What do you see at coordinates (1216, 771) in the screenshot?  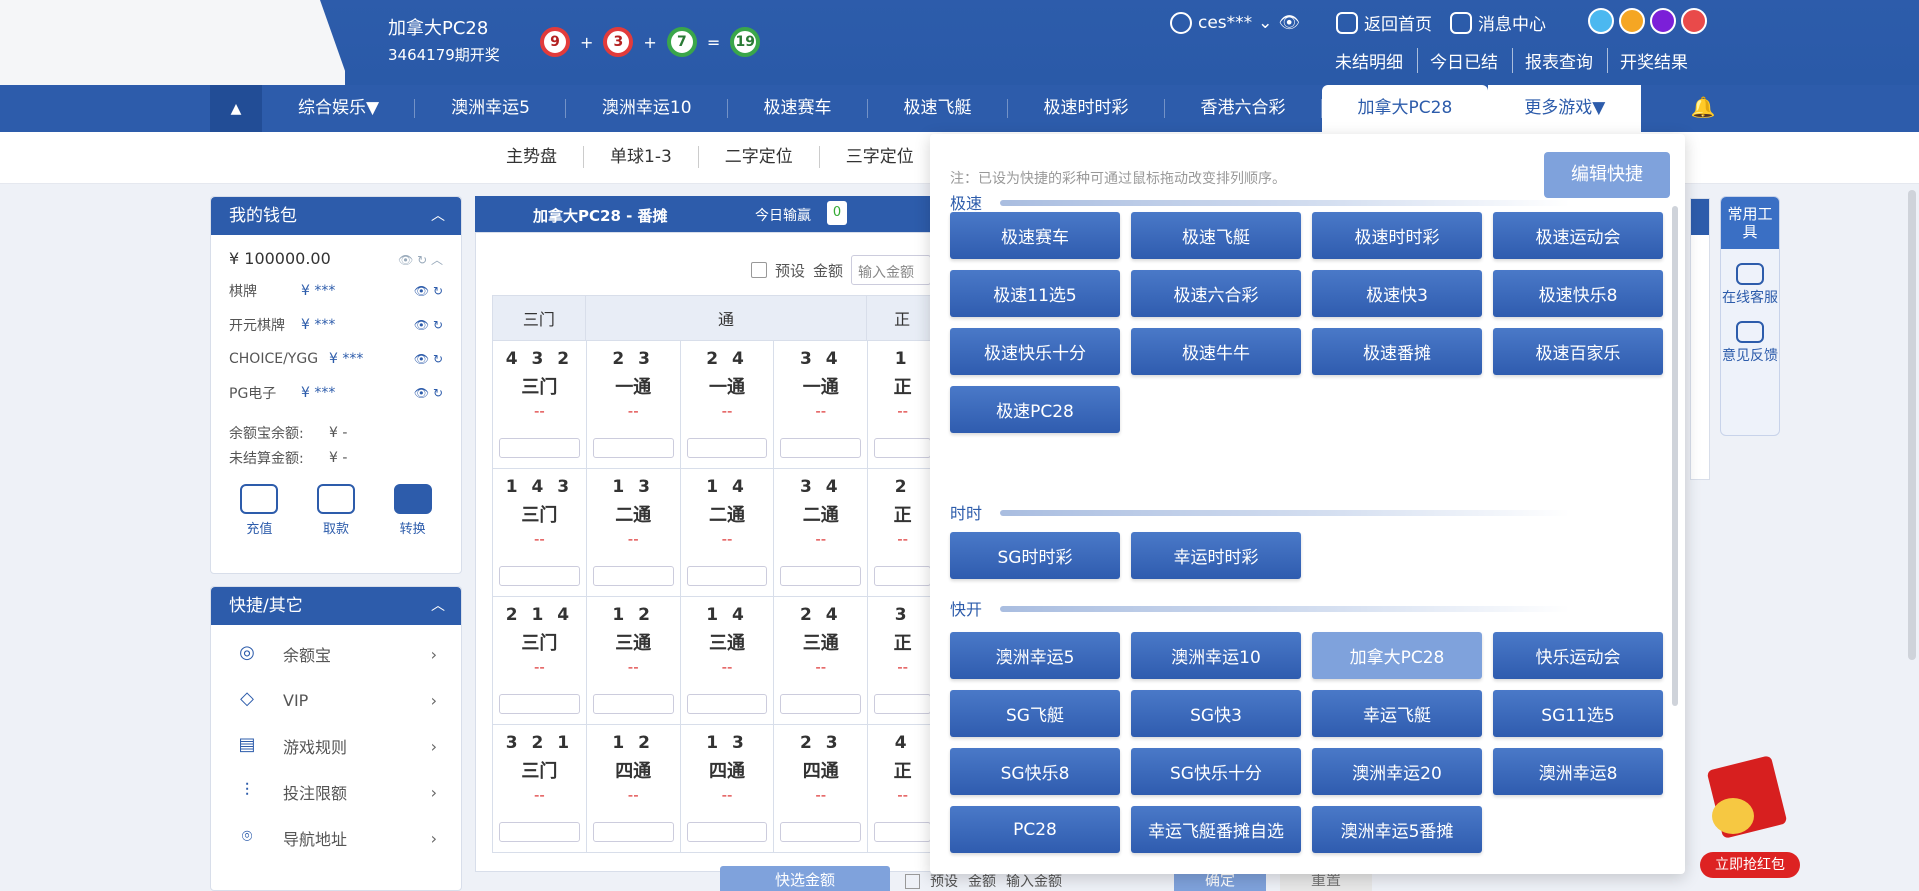 I see `game-shortcut-button: SG快乐十分` at bounding box center [1216, 771].